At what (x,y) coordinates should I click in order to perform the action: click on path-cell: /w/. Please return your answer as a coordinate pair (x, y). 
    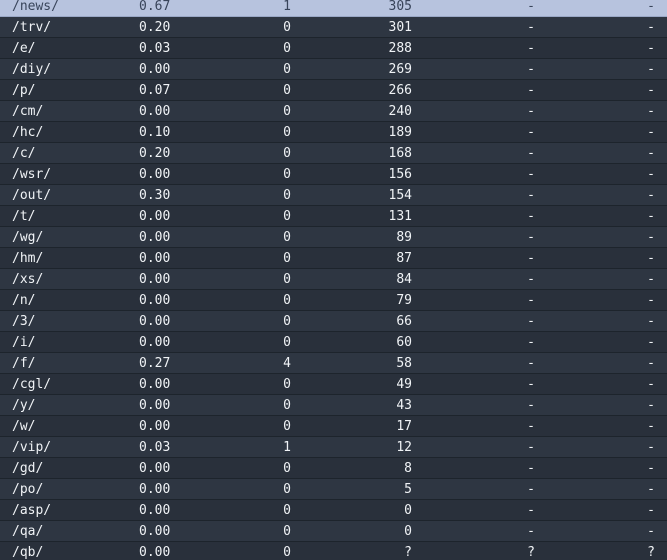
    Looking at the image, I should click on (24, 426).